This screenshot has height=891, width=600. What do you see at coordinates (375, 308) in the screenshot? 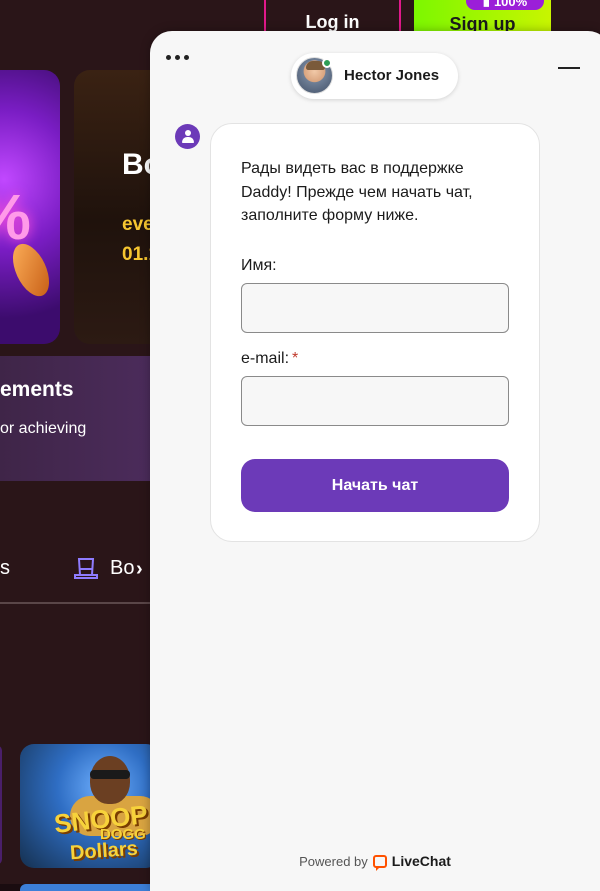
I see `name-input` at bounding box center [375, 308].